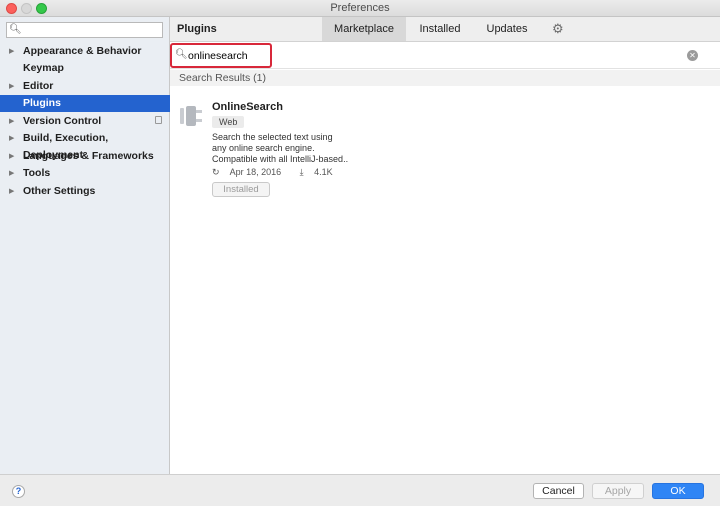 This screenshot has width=720, height=506. Describe the element at coordinates (84, 30) in the screenshot. I see `sidebar-search-field: 🔍︎` at that location.